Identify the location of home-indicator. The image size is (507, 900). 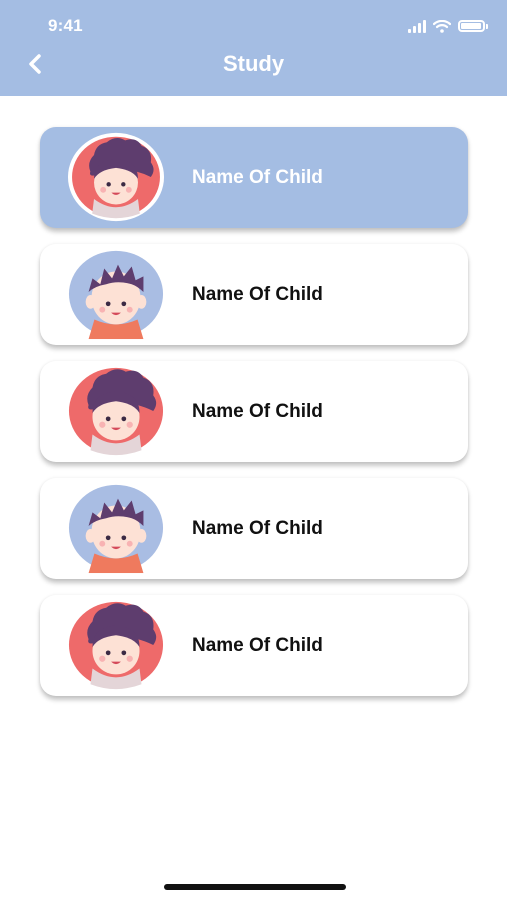
(255, 887).